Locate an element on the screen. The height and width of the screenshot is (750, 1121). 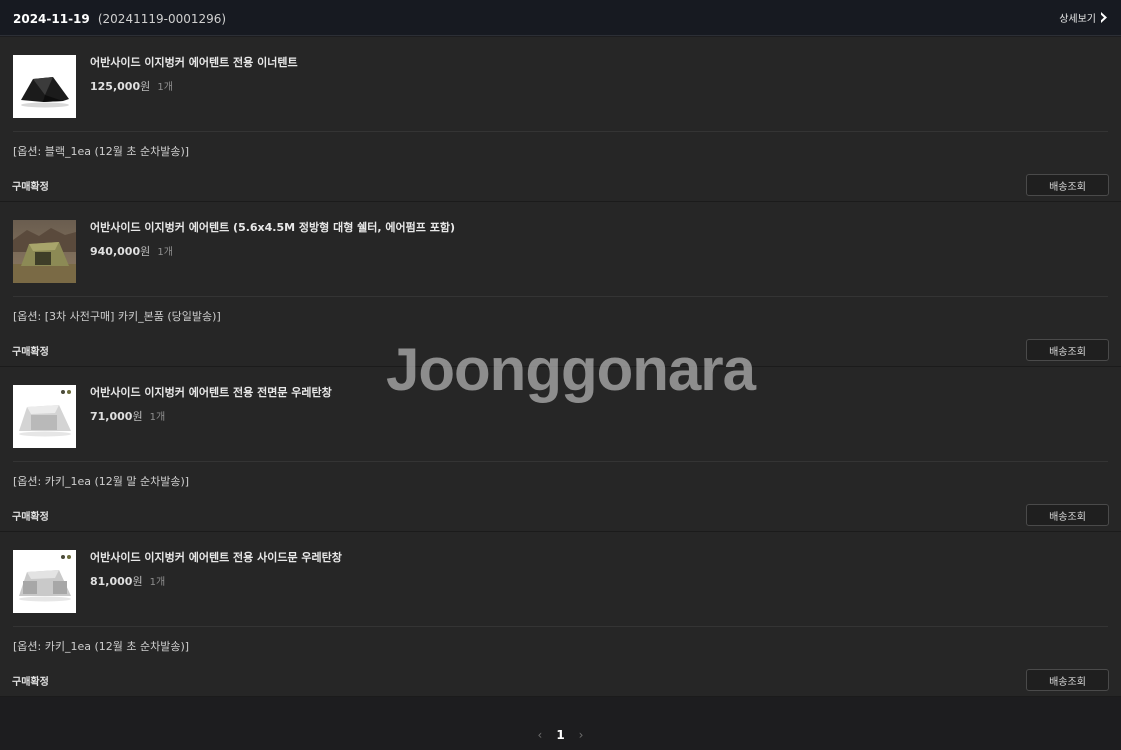
product-name: 어반사이드 이지벙커 에어텐트 전용 전면문 우레탄창 is located at coordinates (211, 392).